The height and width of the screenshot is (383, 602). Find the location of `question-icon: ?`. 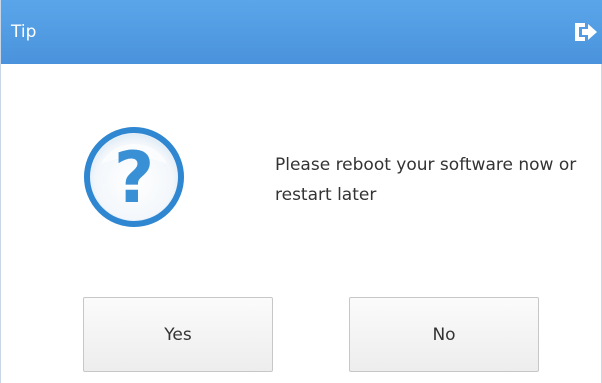

question-icon: ? is located at coordinates (134, 177).